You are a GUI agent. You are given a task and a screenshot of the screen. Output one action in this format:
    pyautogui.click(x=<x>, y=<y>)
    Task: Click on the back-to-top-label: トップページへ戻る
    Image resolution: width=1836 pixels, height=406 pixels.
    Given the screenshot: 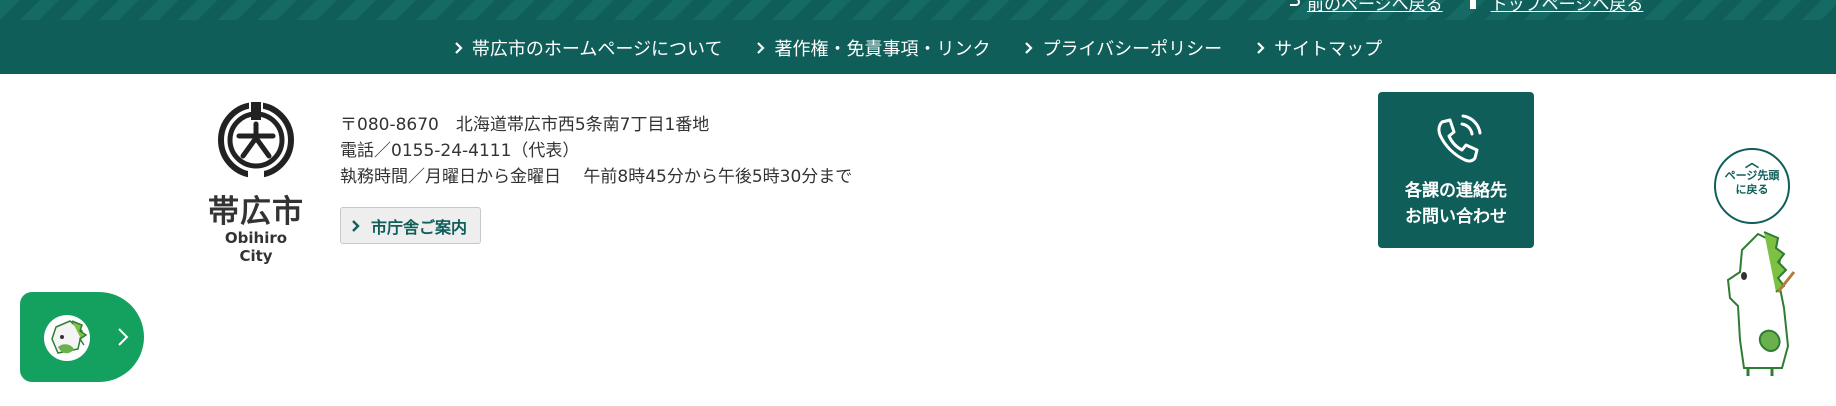 What is the action you would take?
    pyautogui.click(x=1567, y=7)
    